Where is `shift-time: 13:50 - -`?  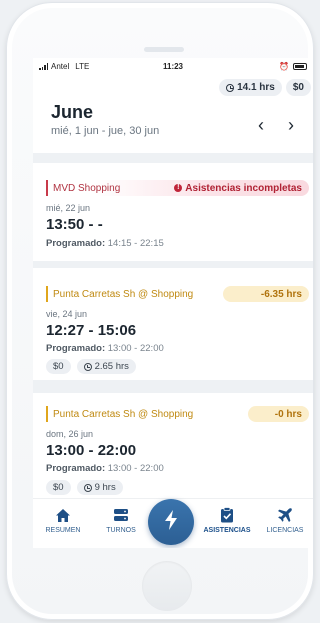
shift-time: 13:50 - - is located at coordinates (74, 224).